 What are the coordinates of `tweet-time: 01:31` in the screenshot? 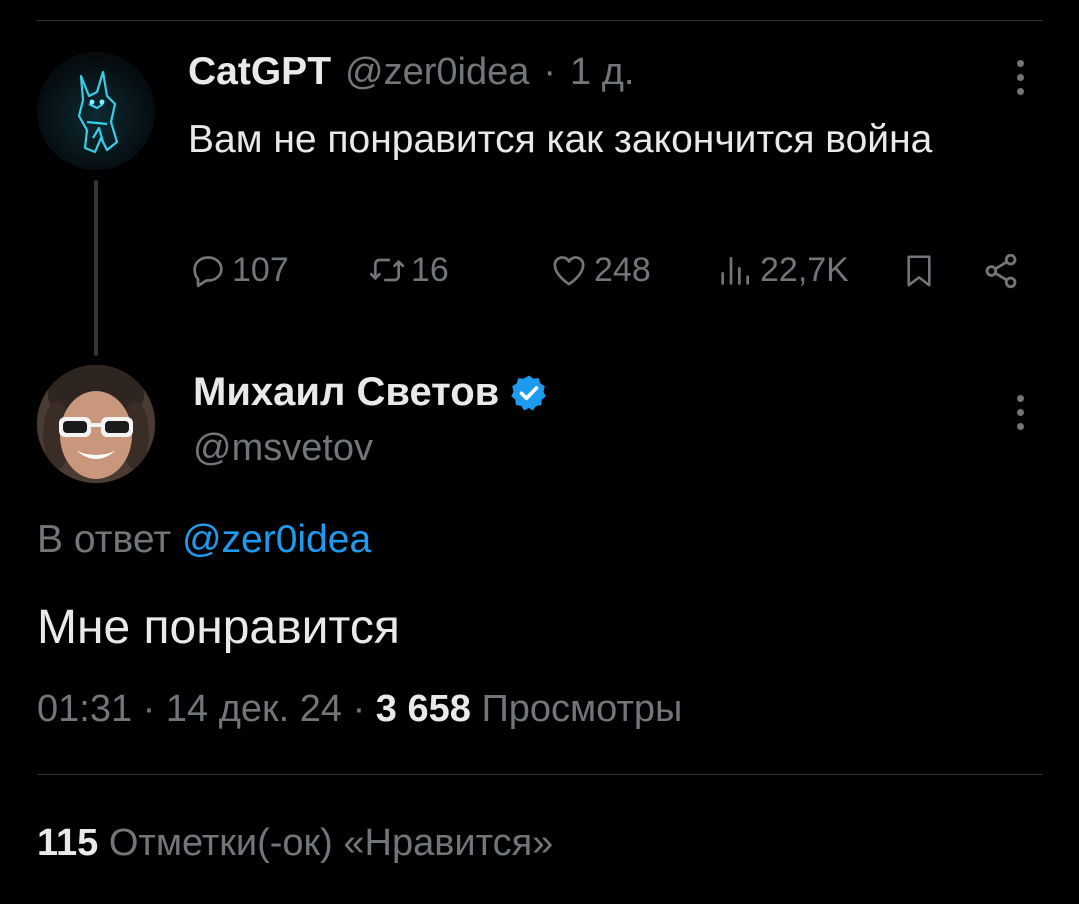 It's located at (84, 709).